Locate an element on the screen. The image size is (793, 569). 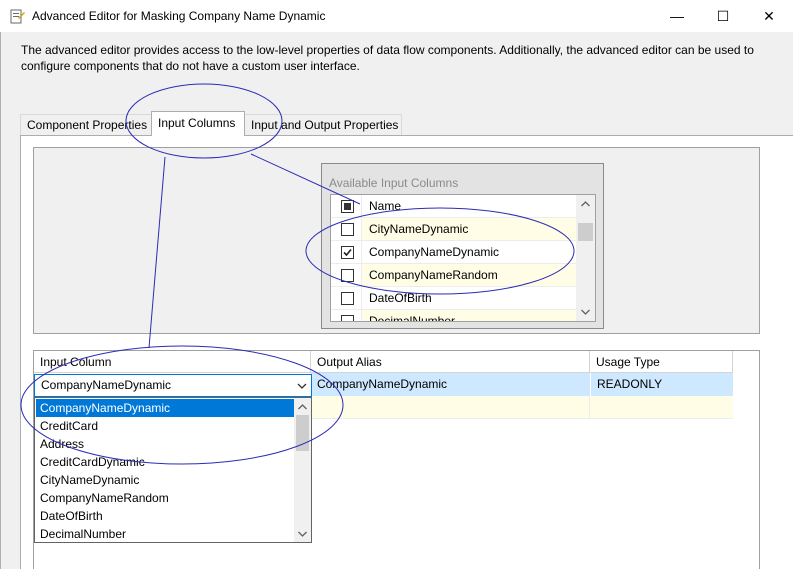
dropdown-option: DecimalNumber is located at coordinates (165, 533).